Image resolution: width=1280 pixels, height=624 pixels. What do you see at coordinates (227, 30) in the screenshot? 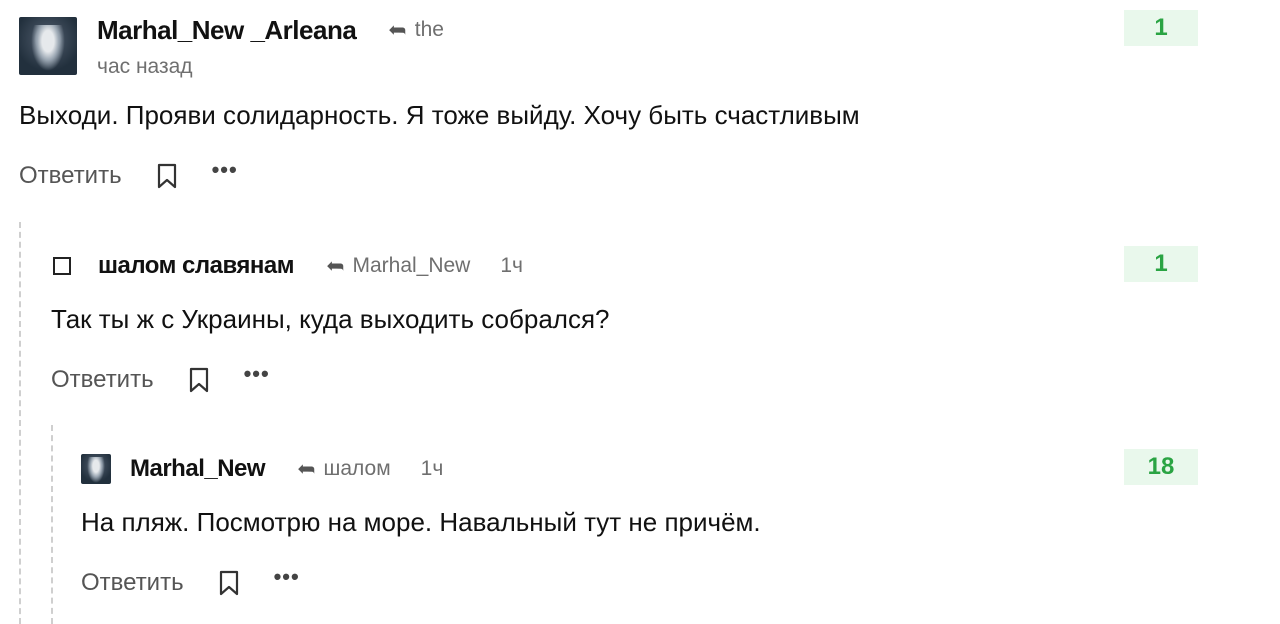
I see `username: Marhal_New _Arleana` at bounding box center [227, 30].